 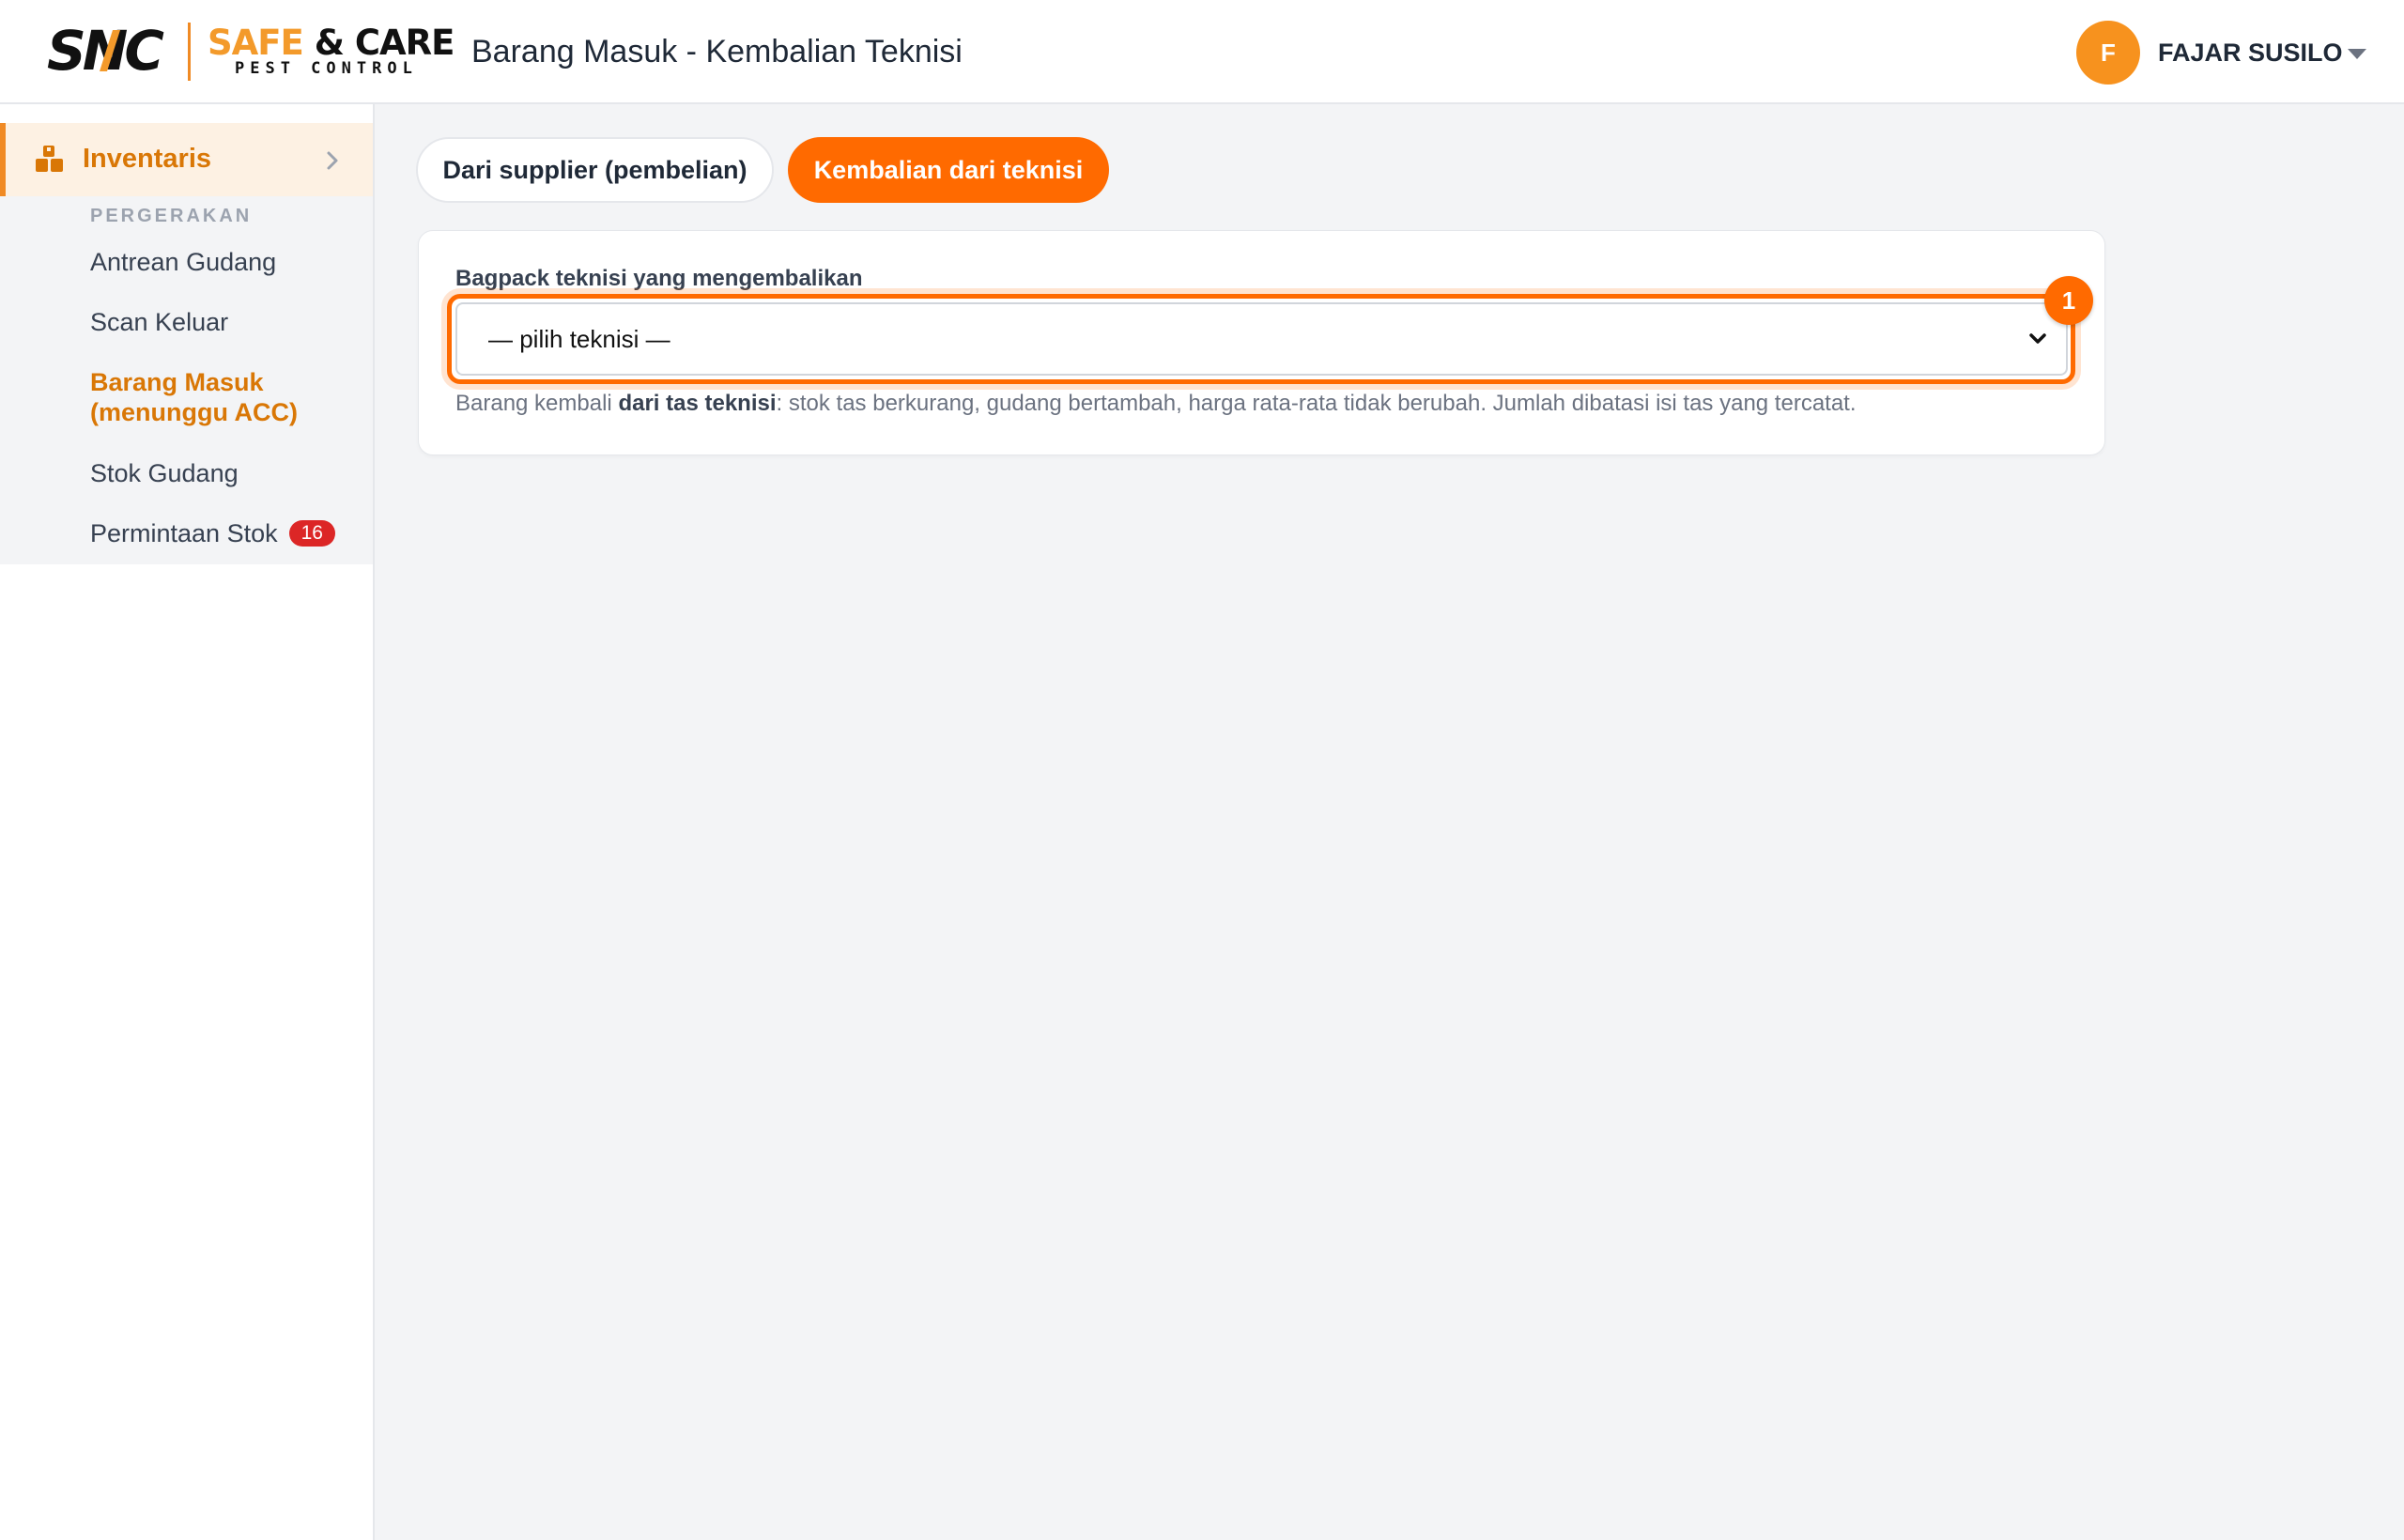 What do you see at coordinates (2068, 300) in the screenshot?
I see `step-marker-badge: 1` at bounding box center [2068, 300].